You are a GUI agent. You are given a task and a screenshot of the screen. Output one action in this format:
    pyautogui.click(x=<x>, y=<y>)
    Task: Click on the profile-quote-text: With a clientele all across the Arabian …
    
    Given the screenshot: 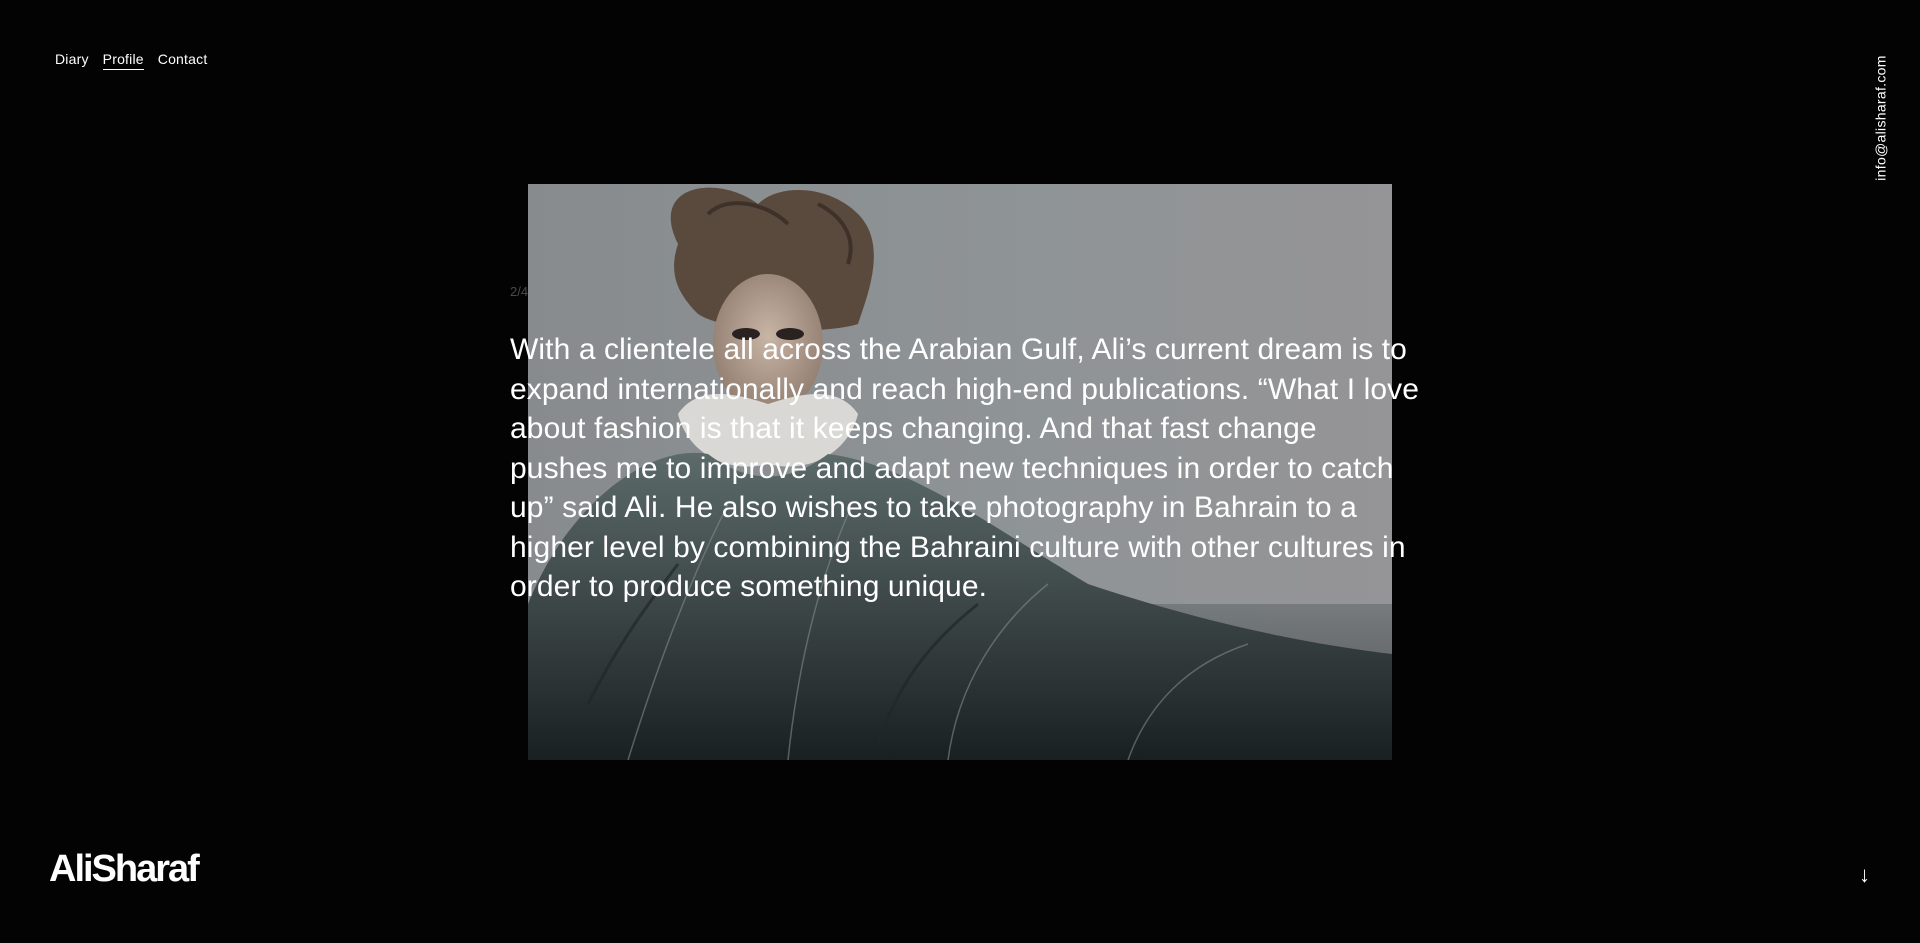 What is the action you would take?
    pyautogui.click(x=965, y=468)
    